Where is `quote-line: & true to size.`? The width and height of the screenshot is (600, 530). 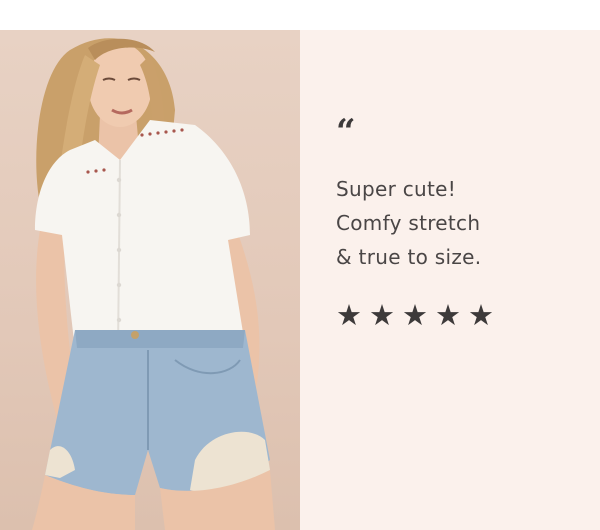 quote-line: & true to size. is located at coordinates (409, 257).